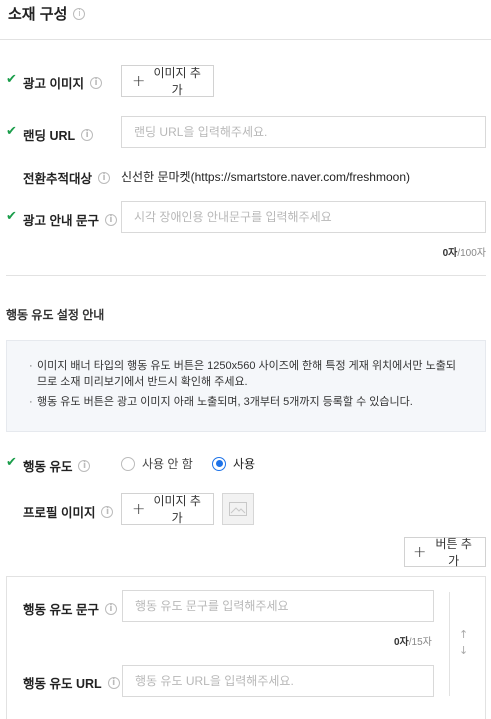 The width and height of the screenshot is (491, 719). Describe the element at coordinates (157, 463) in the screenshot. I see `radio-option-off: 사용 안 함` at that location.